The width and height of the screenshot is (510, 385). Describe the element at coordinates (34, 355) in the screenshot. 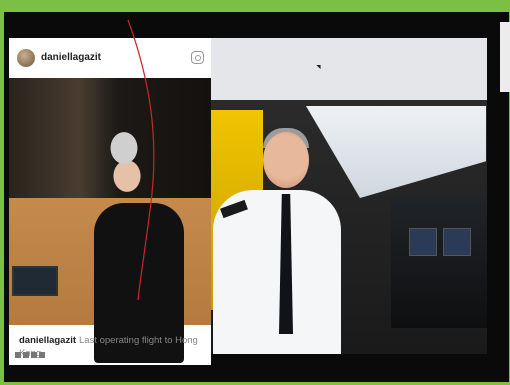

I see `grid-icon` at that location.